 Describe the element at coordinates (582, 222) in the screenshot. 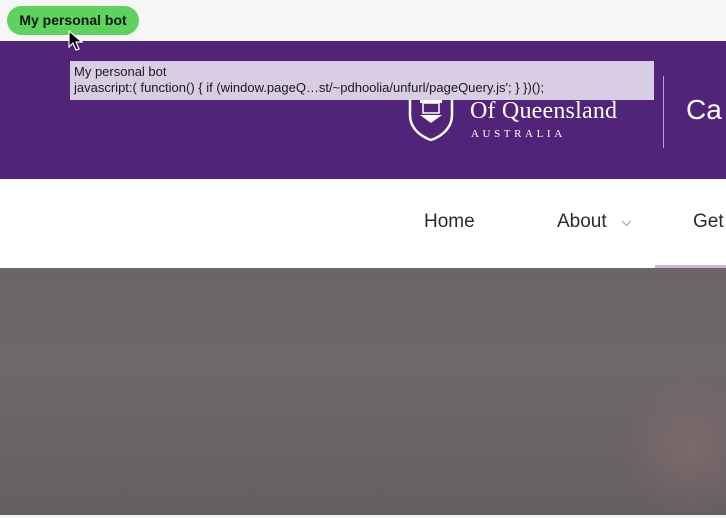

I see `nav-item-about: About` at that location.